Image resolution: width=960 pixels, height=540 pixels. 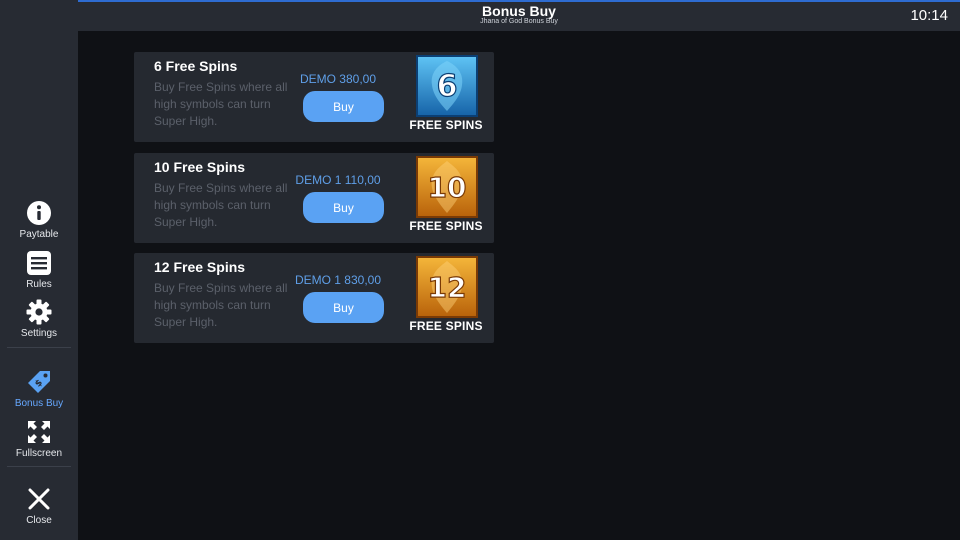 What do you see at coordinates (929, 15) in the screenshot?
I see `clock: 10:14` at bounding box center [929, 15].